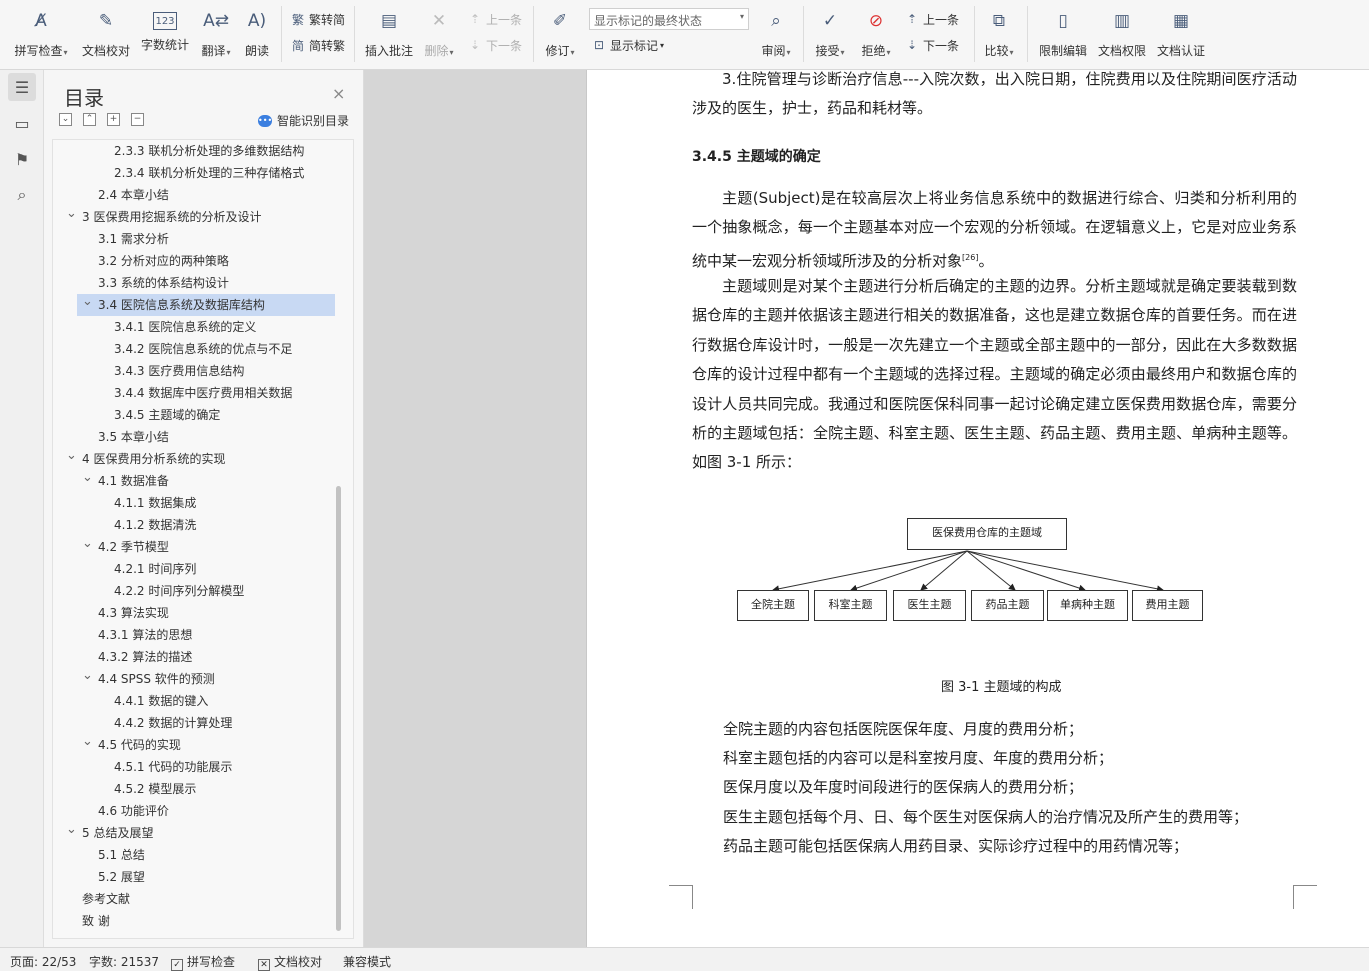 The image size is (1369, 971). I want to click on next-comment-icon: ⇣, so click(475, 45).